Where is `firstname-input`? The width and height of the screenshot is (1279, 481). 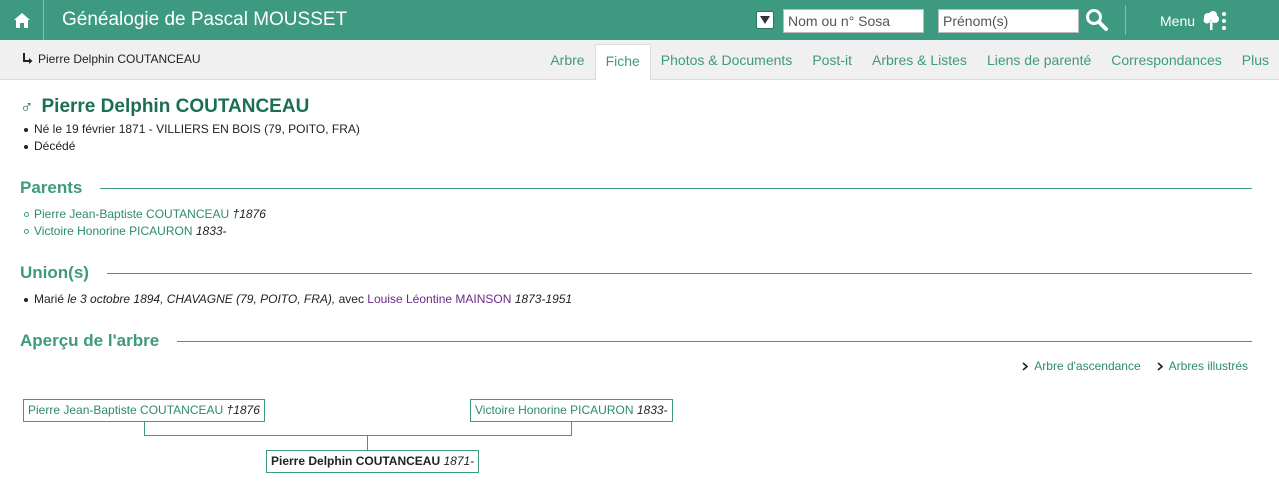 firstname-input is located at coordinates (1008, 21).